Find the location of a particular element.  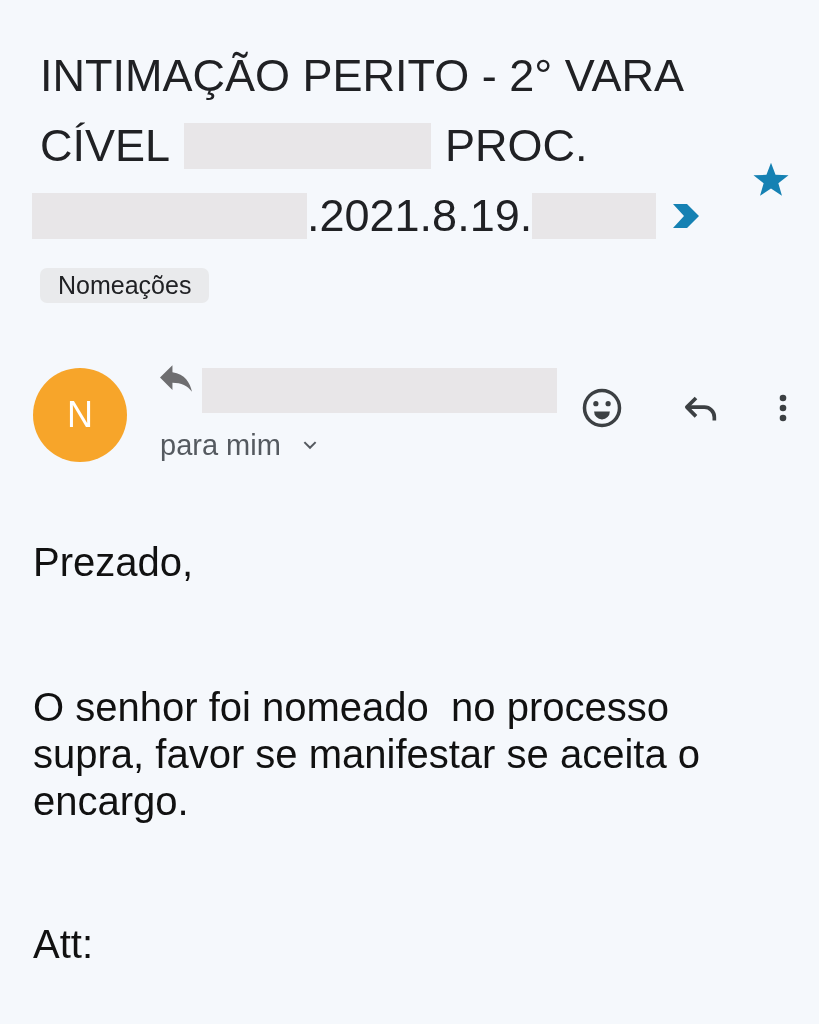

smiley-icon is located at coordinates (602, 408).